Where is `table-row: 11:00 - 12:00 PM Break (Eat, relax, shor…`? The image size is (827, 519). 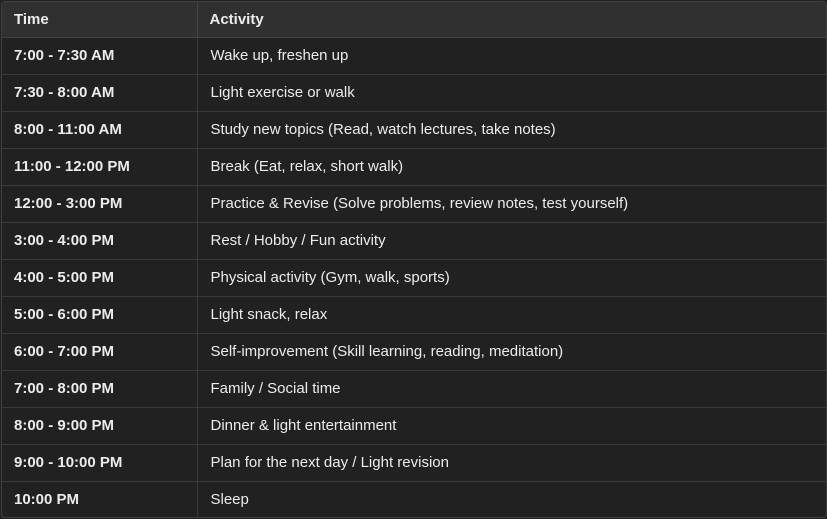 table-row: 11:00 - 12:00 PM Break (Eat, relax, shor… is located at coordinates (414, 166).